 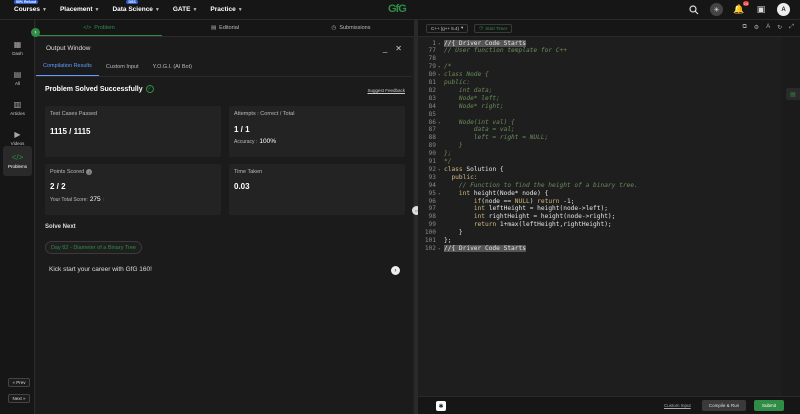 I want to click on code-line: 77 // User function template for C++, so click(x=600, y=51).